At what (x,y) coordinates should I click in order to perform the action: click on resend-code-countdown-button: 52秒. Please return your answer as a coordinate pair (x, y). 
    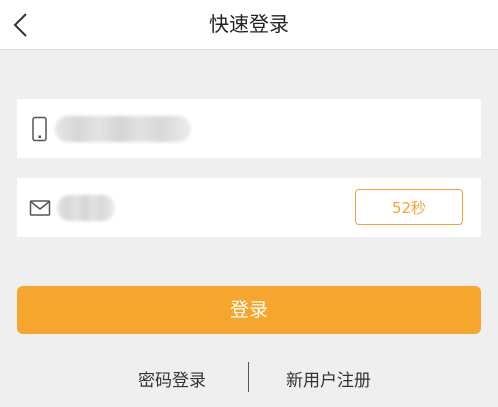
    Looking at the image, I should click on (409, 207).